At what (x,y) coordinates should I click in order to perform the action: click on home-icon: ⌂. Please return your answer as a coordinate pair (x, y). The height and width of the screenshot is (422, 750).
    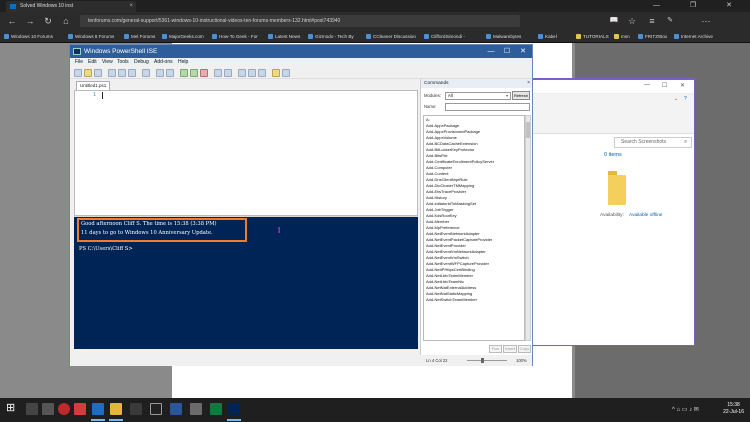
    Looking at the image, I should click on (66, 21).